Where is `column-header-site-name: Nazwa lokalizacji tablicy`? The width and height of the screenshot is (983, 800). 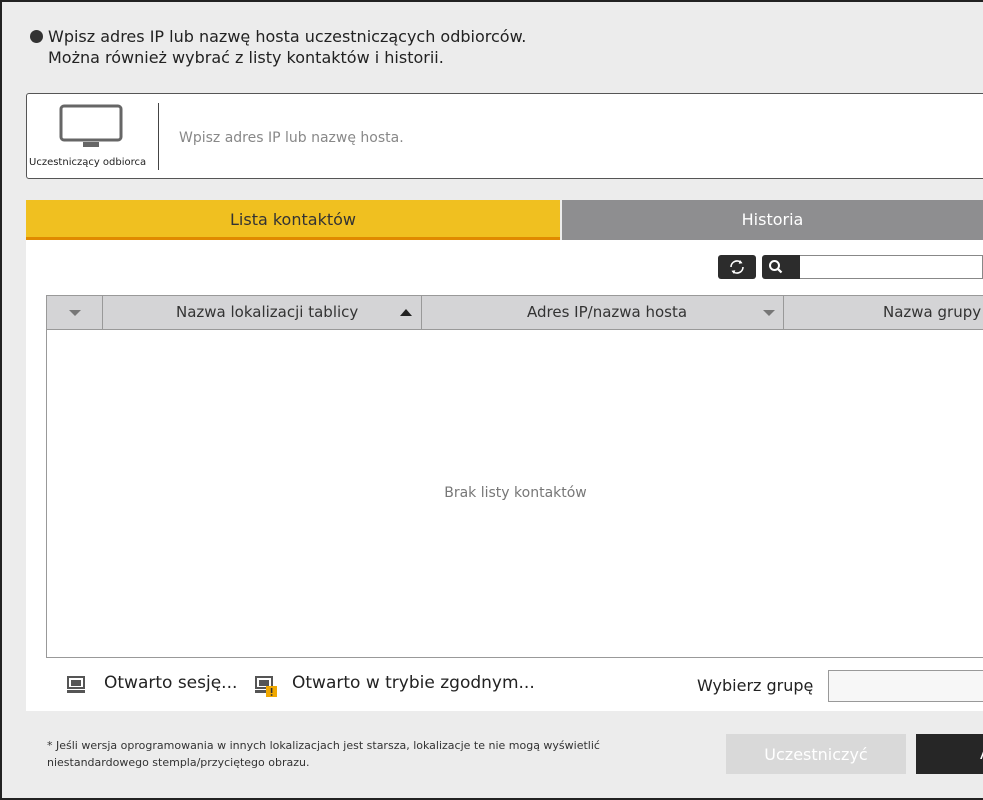
column-header-site-name: Nazwa lokalizacji tablicy is located at coordinates (263, 312).